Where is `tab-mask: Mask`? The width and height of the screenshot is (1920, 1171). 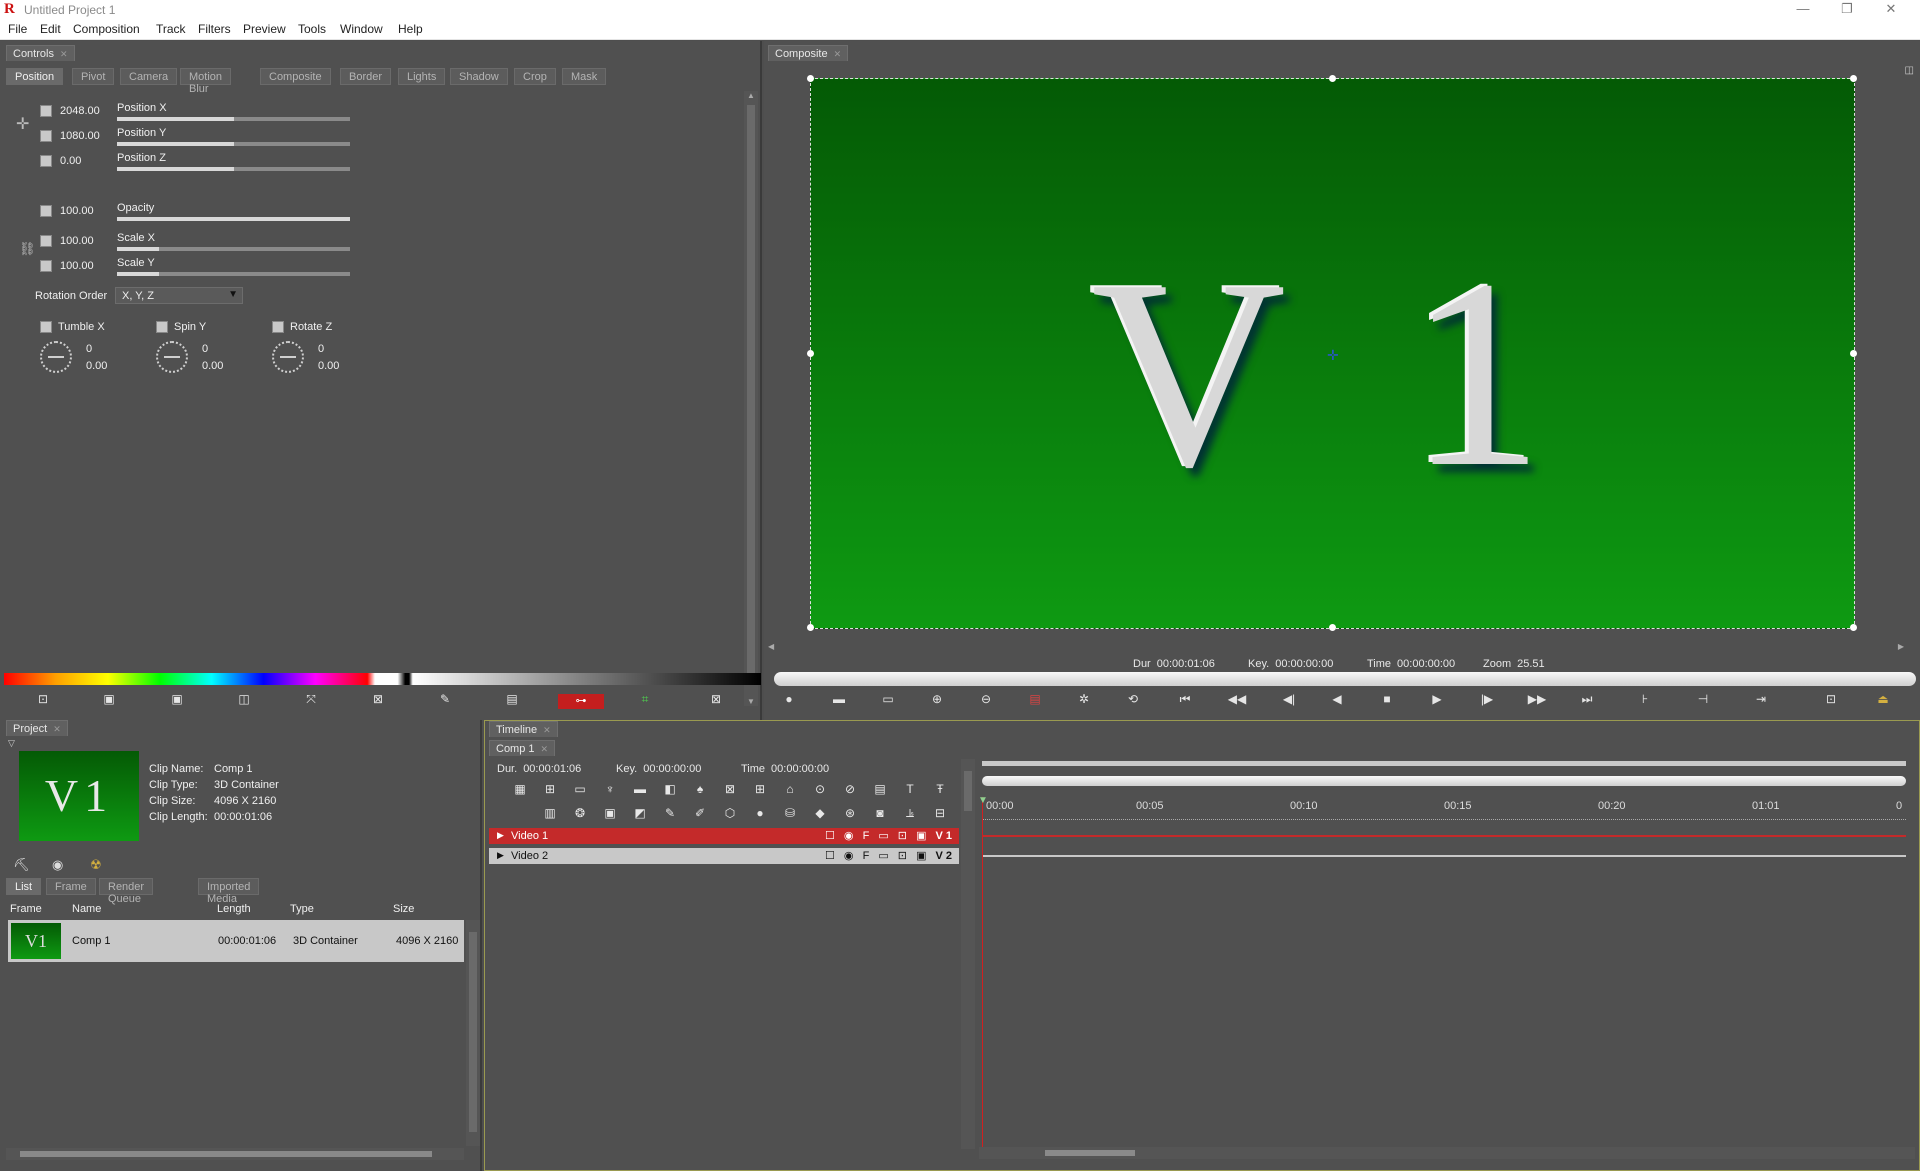 tab-mask: Mask is located at coordinates (584, 76).